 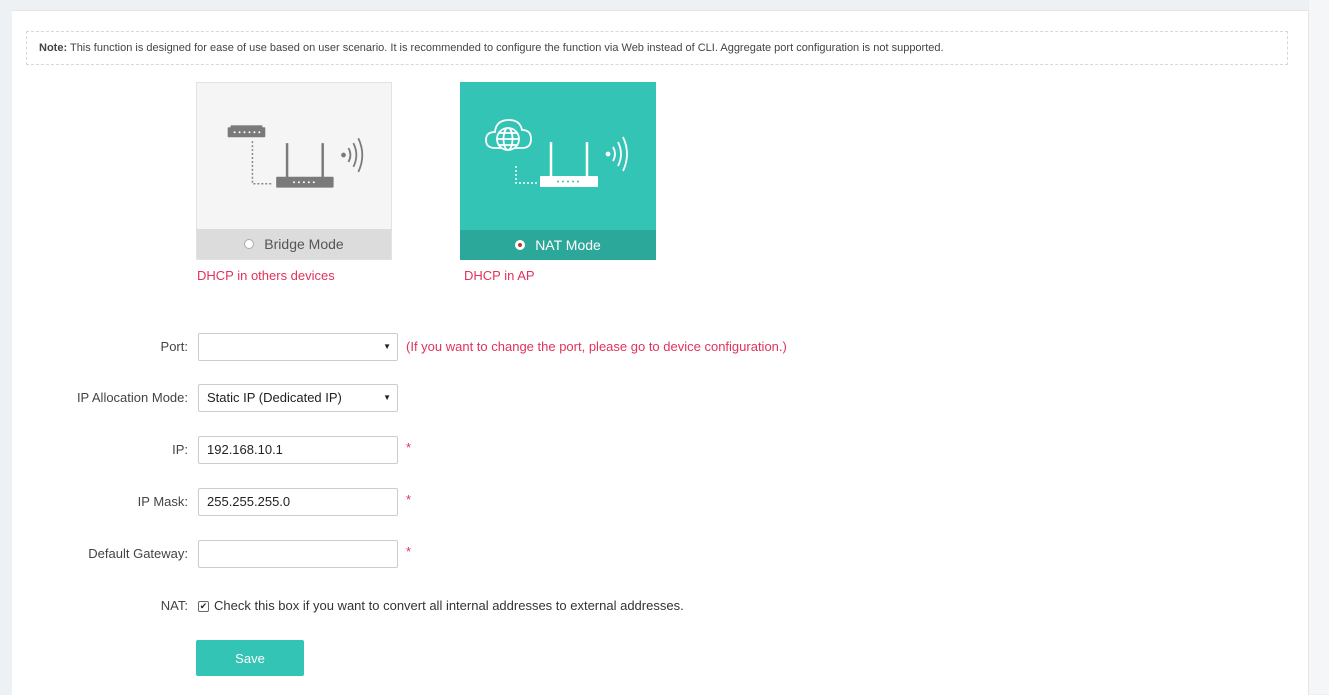 I want to click on ip-input: 192.168.10.1, so click(x=298, y=450).